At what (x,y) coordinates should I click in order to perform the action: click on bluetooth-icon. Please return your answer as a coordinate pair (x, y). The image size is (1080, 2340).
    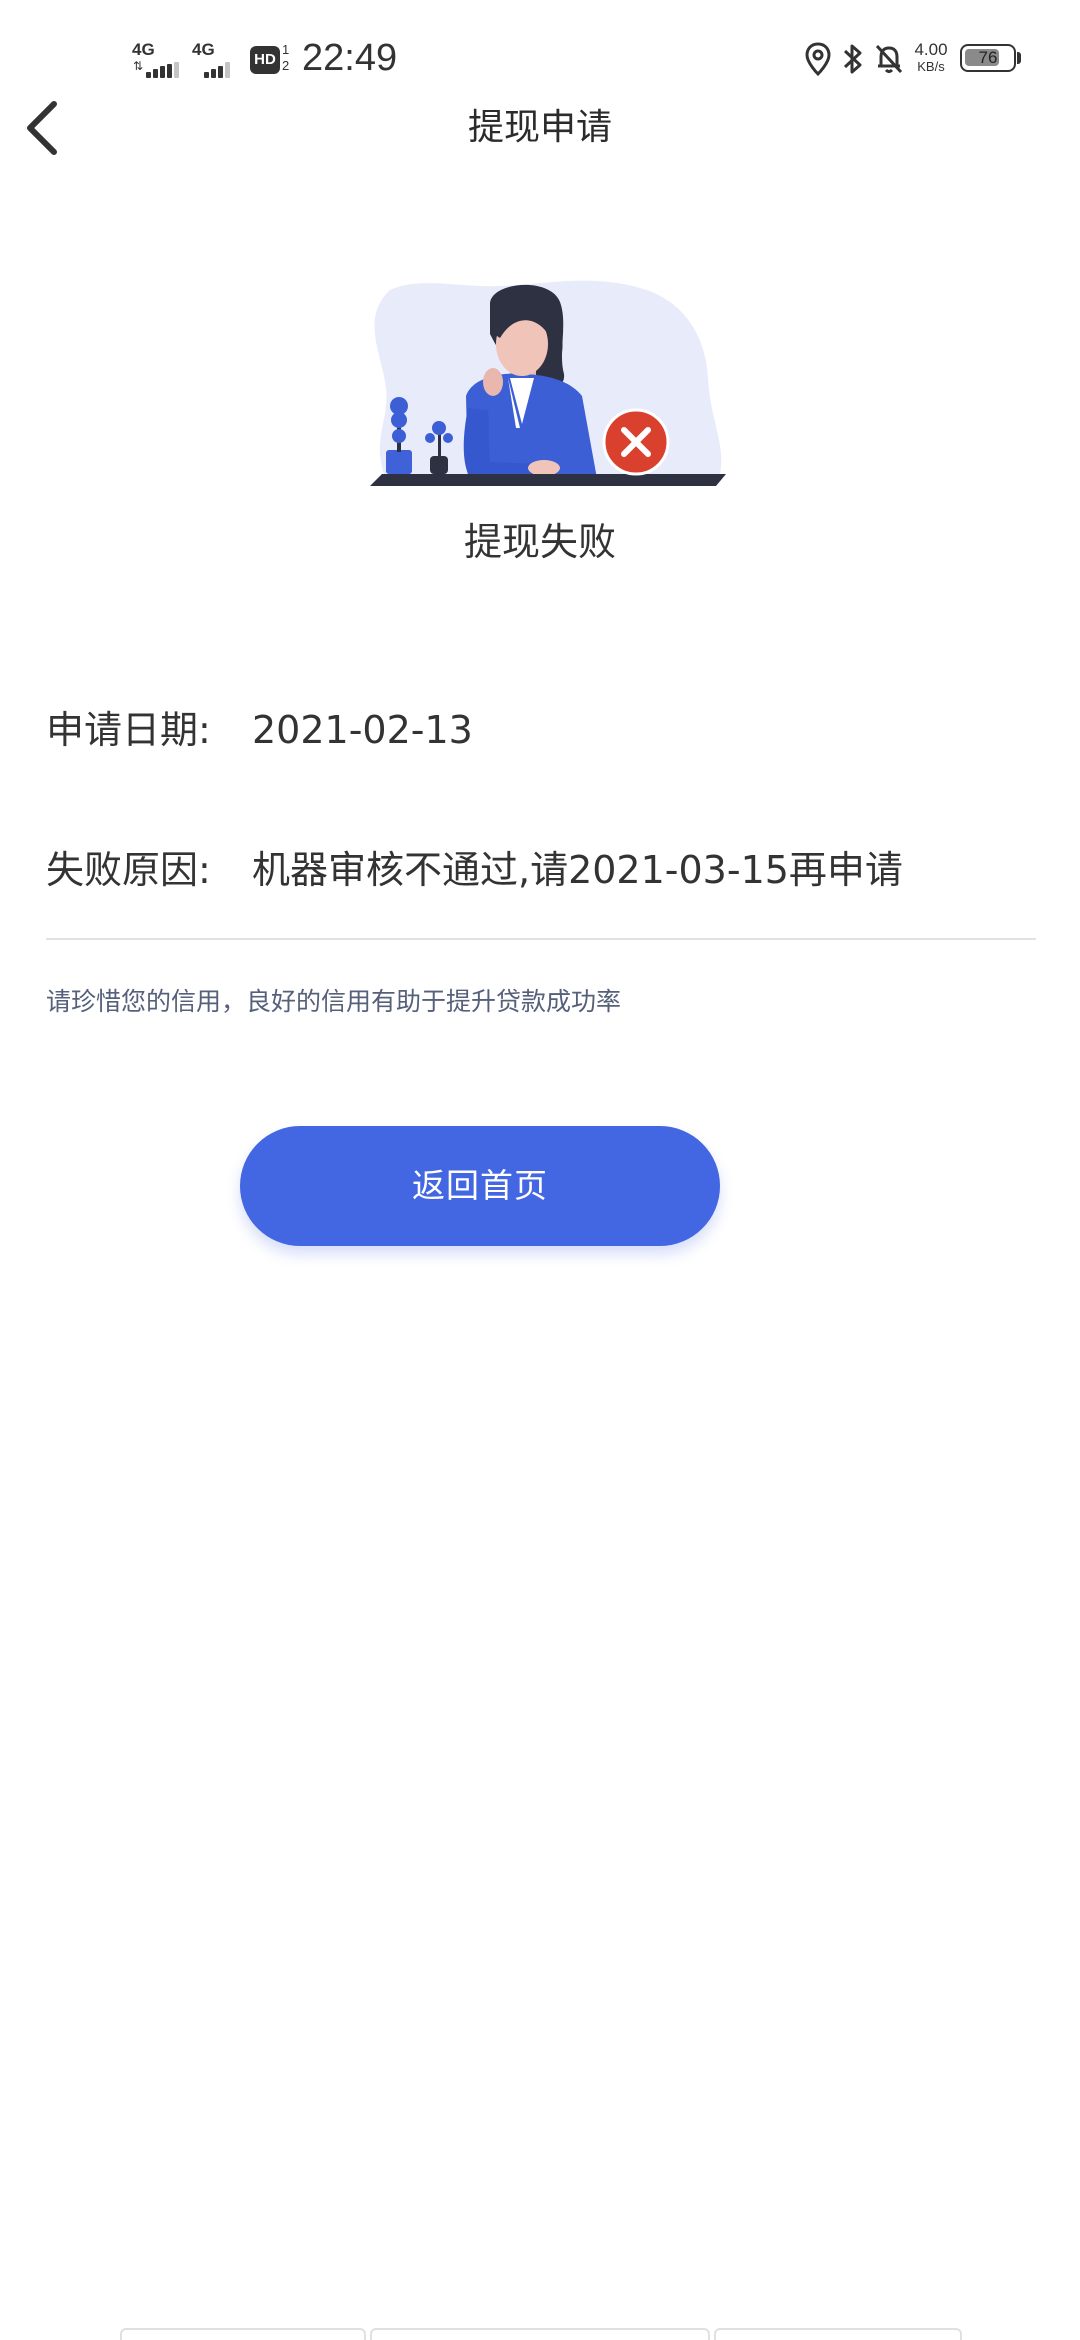
    Looking at the image, I should click on (852, 59).